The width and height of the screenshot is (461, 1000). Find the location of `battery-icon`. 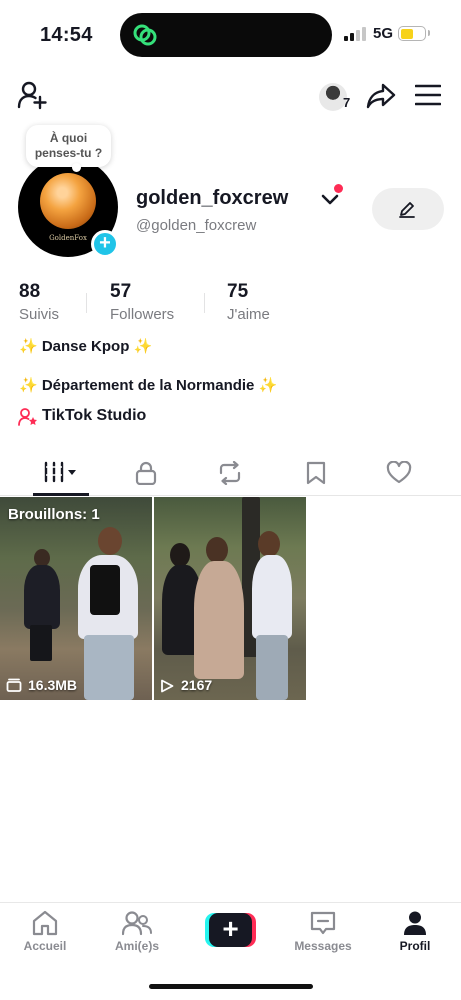

battery-icon is located at coordinates (412, 33).